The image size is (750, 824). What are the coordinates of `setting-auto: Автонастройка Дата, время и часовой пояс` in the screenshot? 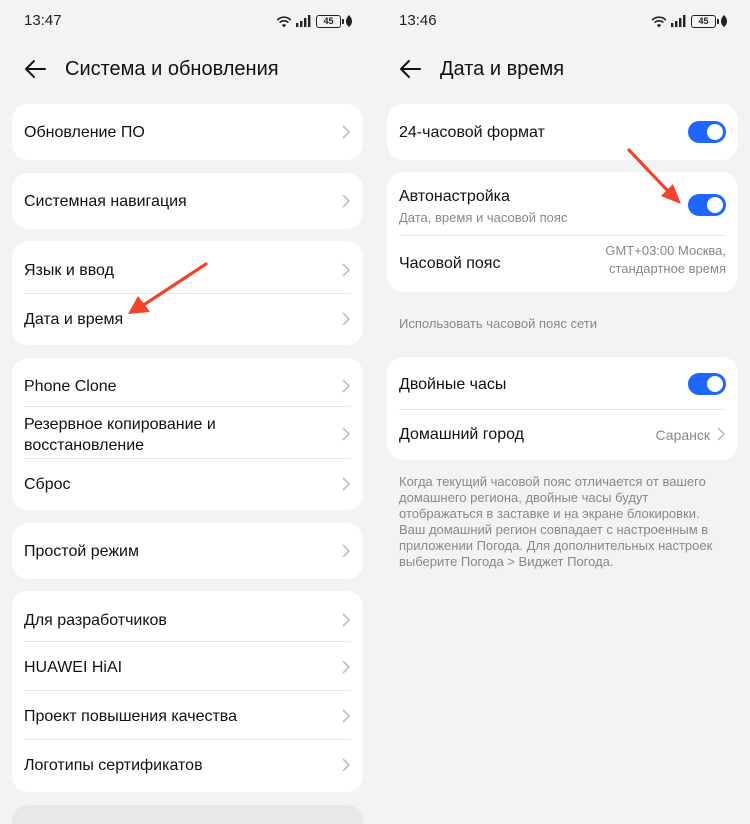 It's located at (562, 203).